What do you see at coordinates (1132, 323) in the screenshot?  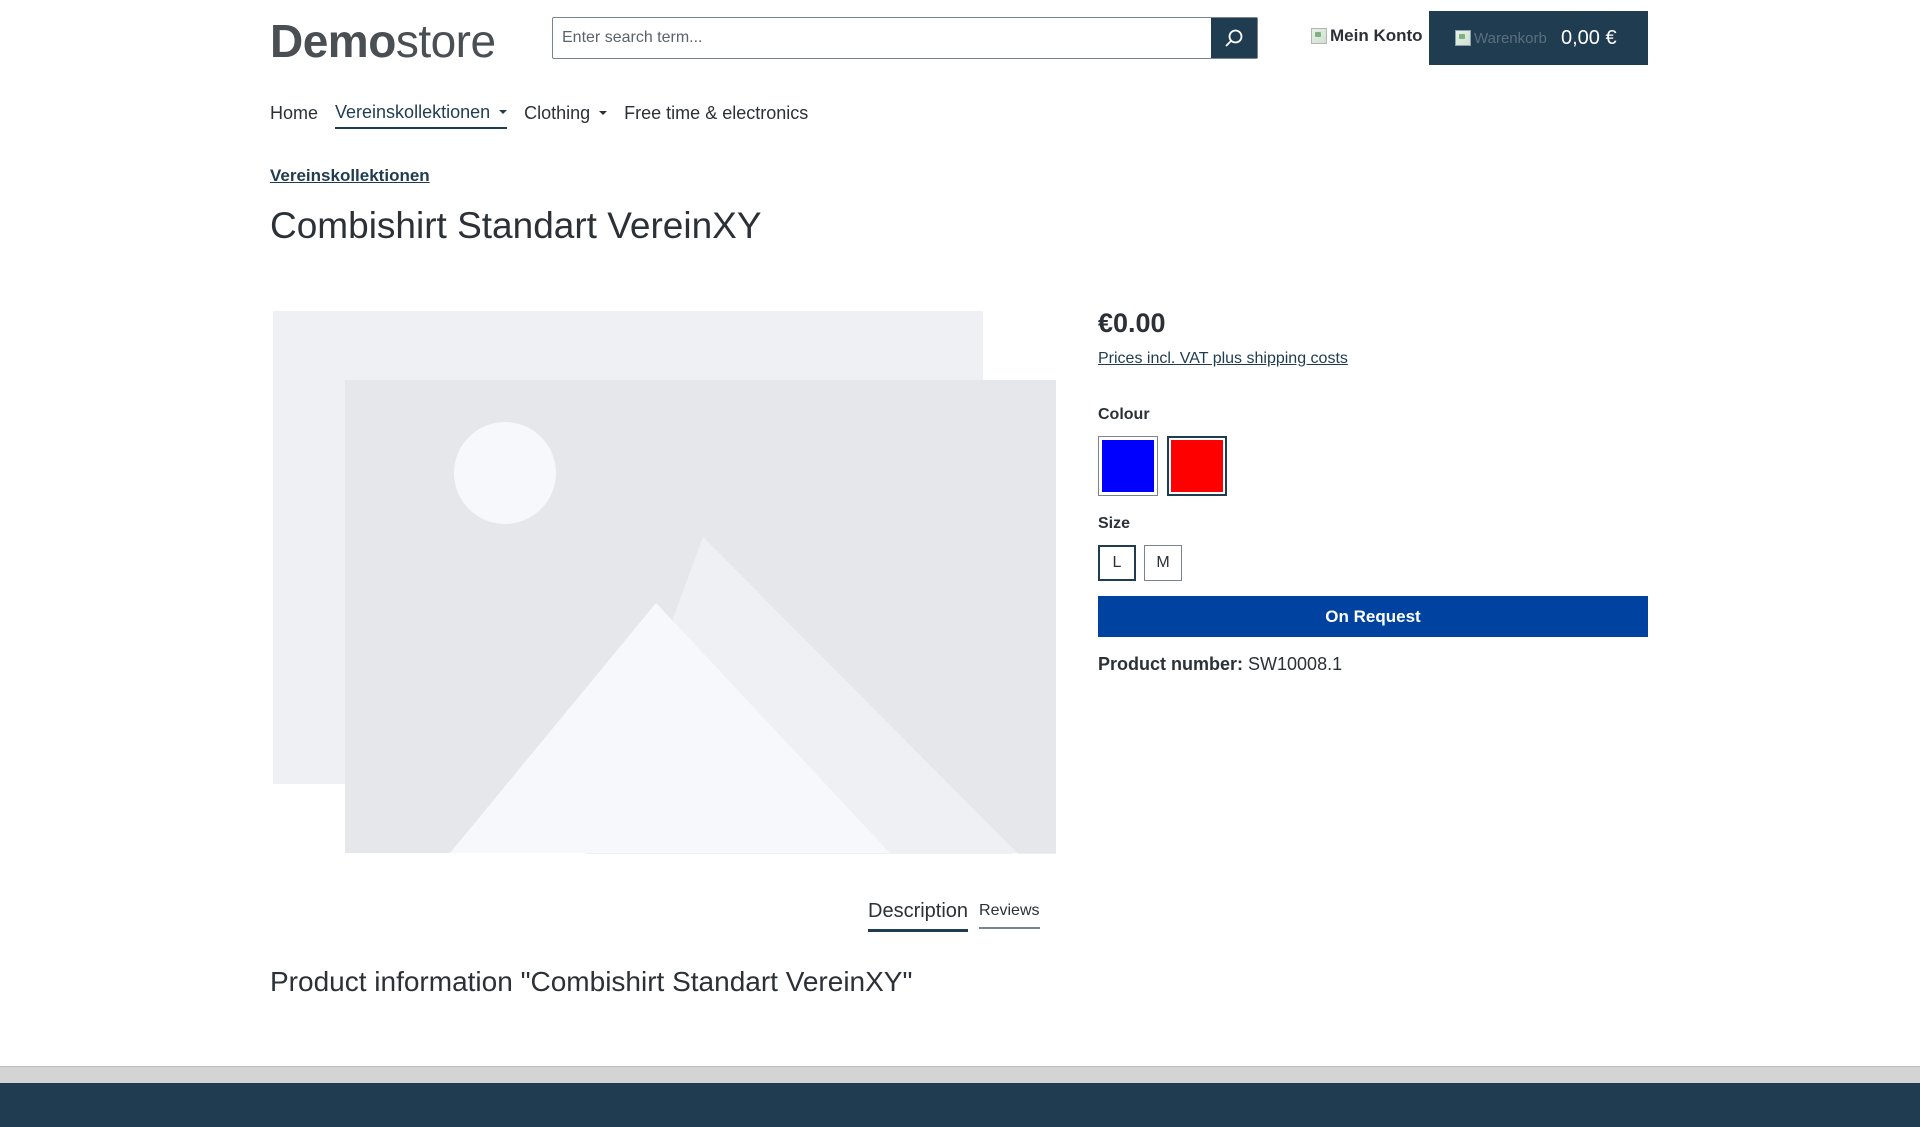 I see `product-price: €0.00` at bounding box center [1132, 323].